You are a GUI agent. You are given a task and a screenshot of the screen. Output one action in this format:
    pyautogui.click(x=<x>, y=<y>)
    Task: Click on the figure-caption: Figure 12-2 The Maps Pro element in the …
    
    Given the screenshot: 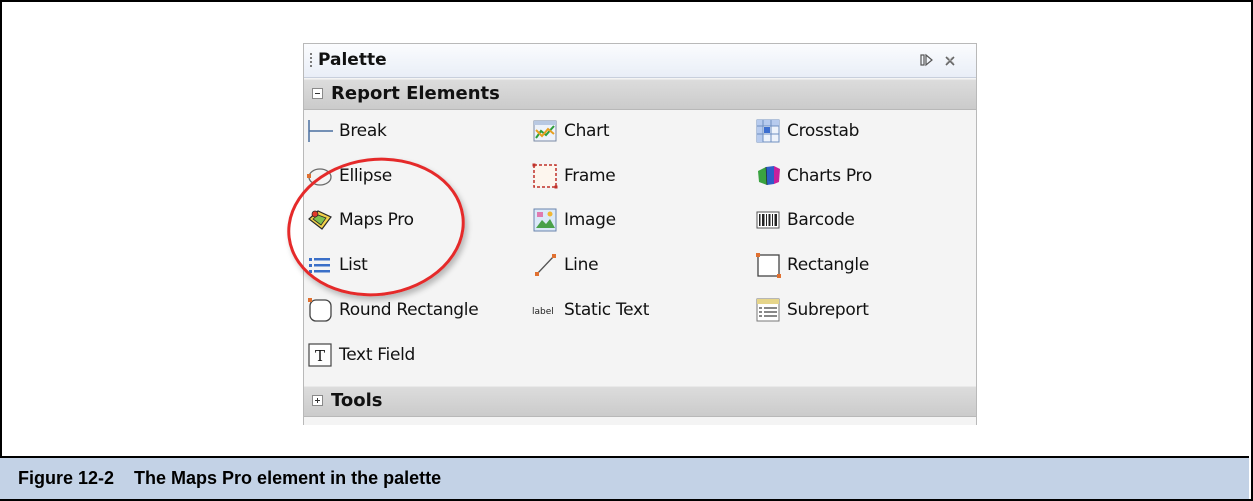 What is the action you would take?
    pyautogui.click(x=624, y=477)
    